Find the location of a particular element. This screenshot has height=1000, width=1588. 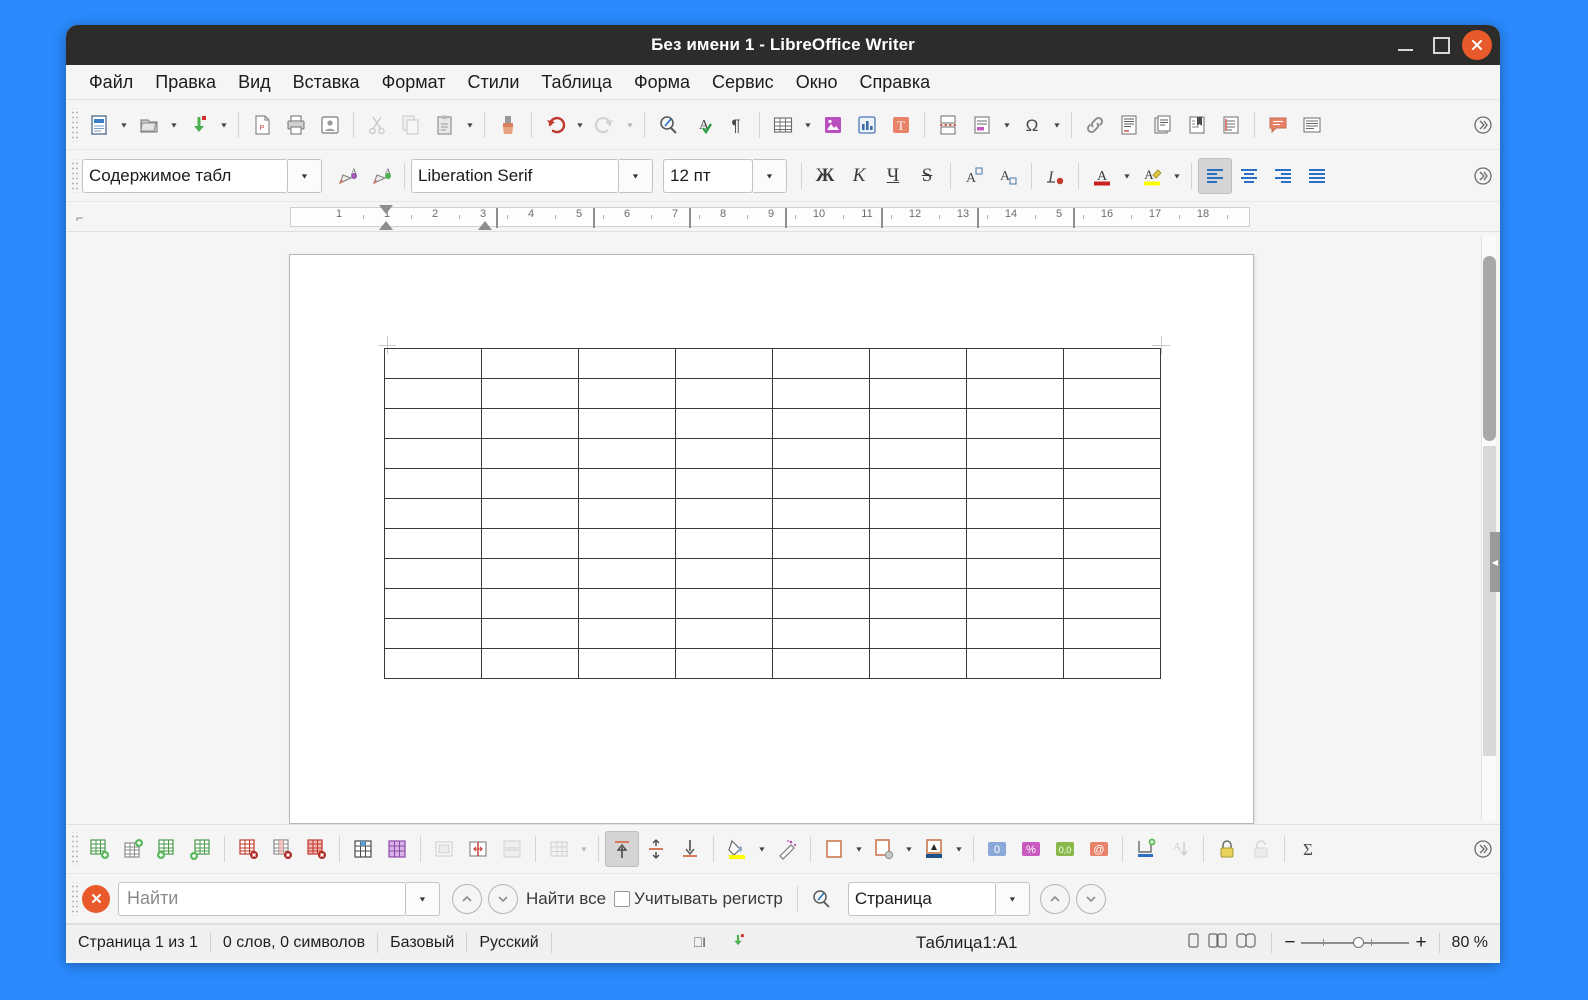

align-justify-button is located at coordinates (1317, 176).